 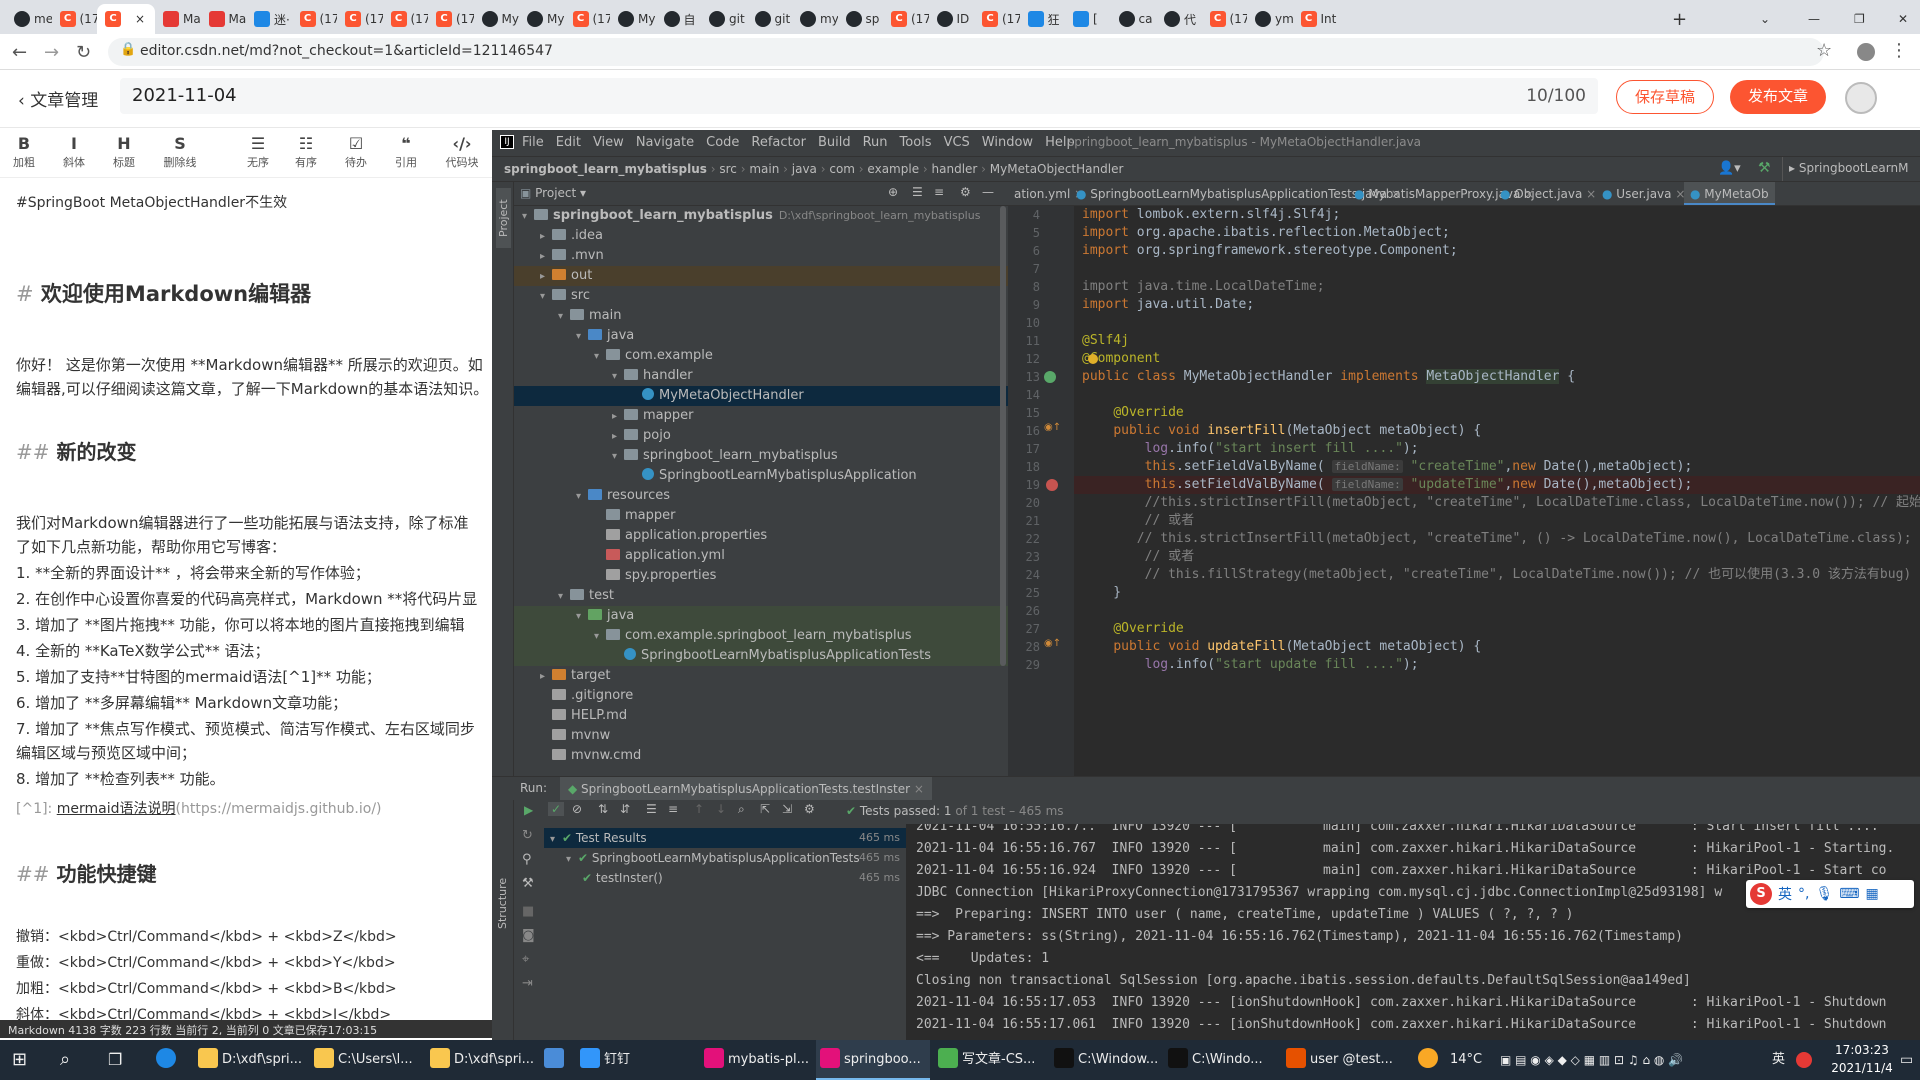 What do you see at coordinates (761, 316) in the screenshot?
I see `tree-item: ▾ main` at bounding box center [761, 316].